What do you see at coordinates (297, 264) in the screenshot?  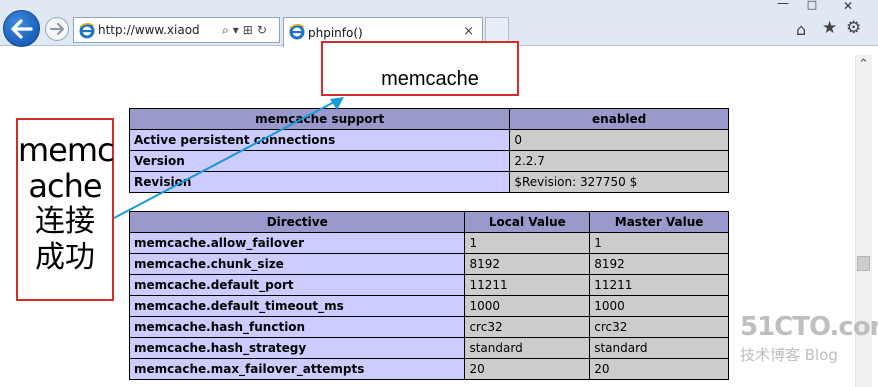 I see `directive-name: memcache.chunk_size` at bounding box center [297, 264].